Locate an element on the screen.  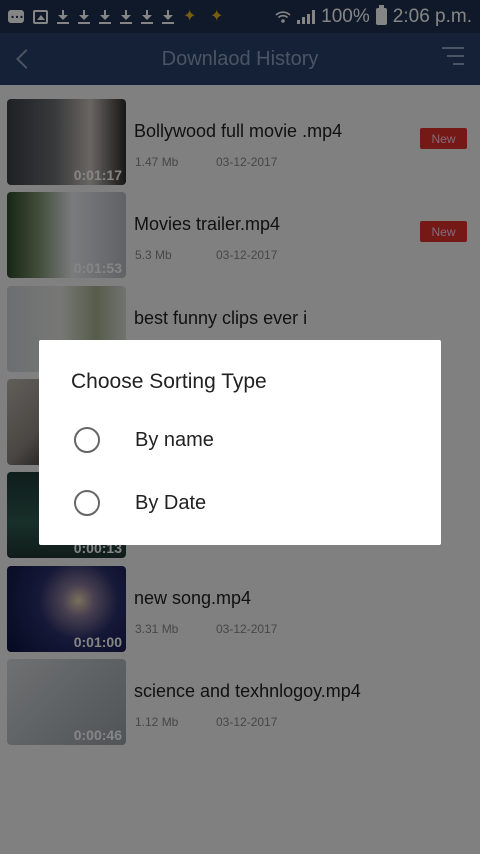
sort-option-by-name: By name is located at coordinates (240, 440).